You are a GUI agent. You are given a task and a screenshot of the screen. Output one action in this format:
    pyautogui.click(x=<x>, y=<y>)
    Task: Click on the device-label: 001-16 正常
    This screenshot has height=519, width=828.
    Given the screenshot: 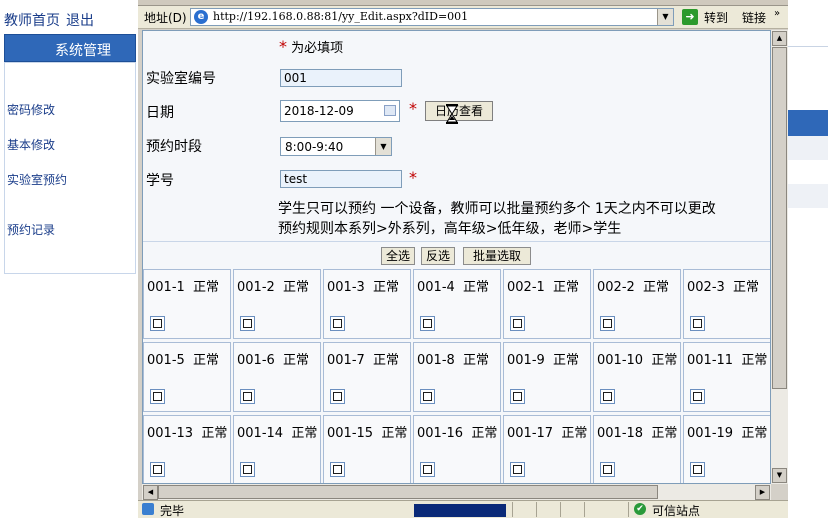 What is the action you would take?
    pyautogui.click(x=457, y=431)
    